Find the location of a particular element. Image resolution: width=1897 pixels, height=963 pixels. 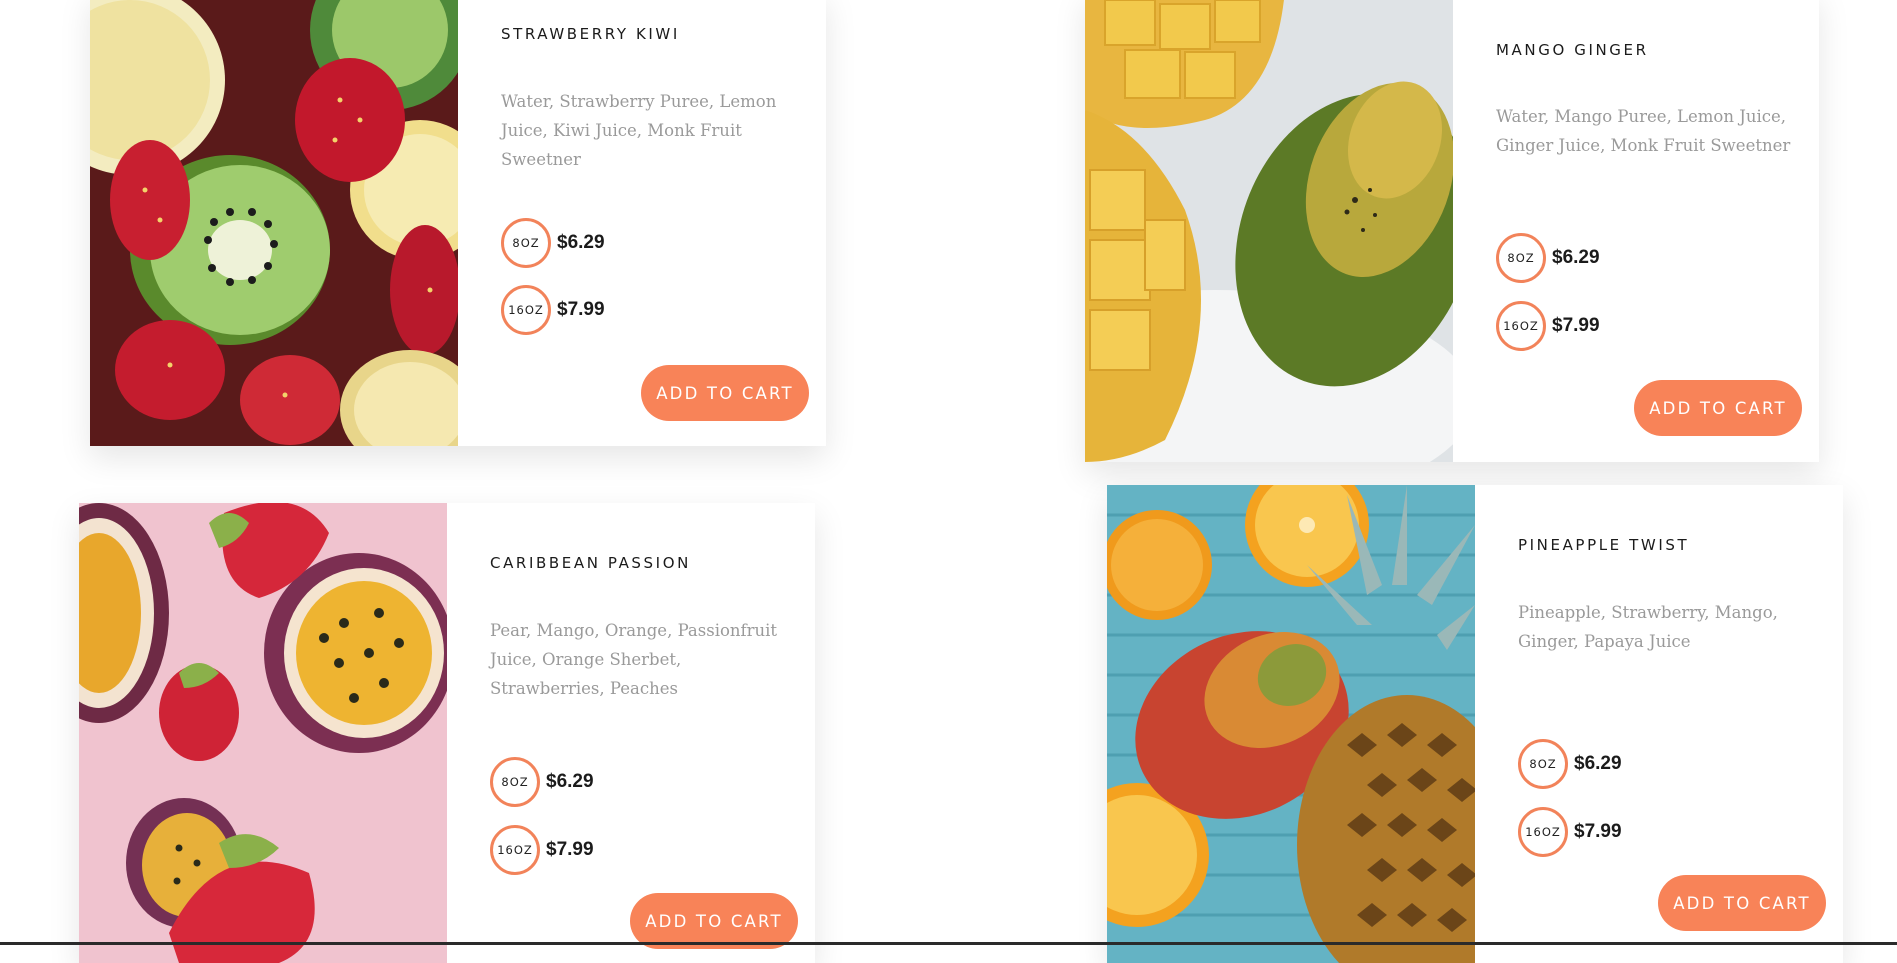

product-title: MANGO GINGER is located at coordinates (1572, 50).